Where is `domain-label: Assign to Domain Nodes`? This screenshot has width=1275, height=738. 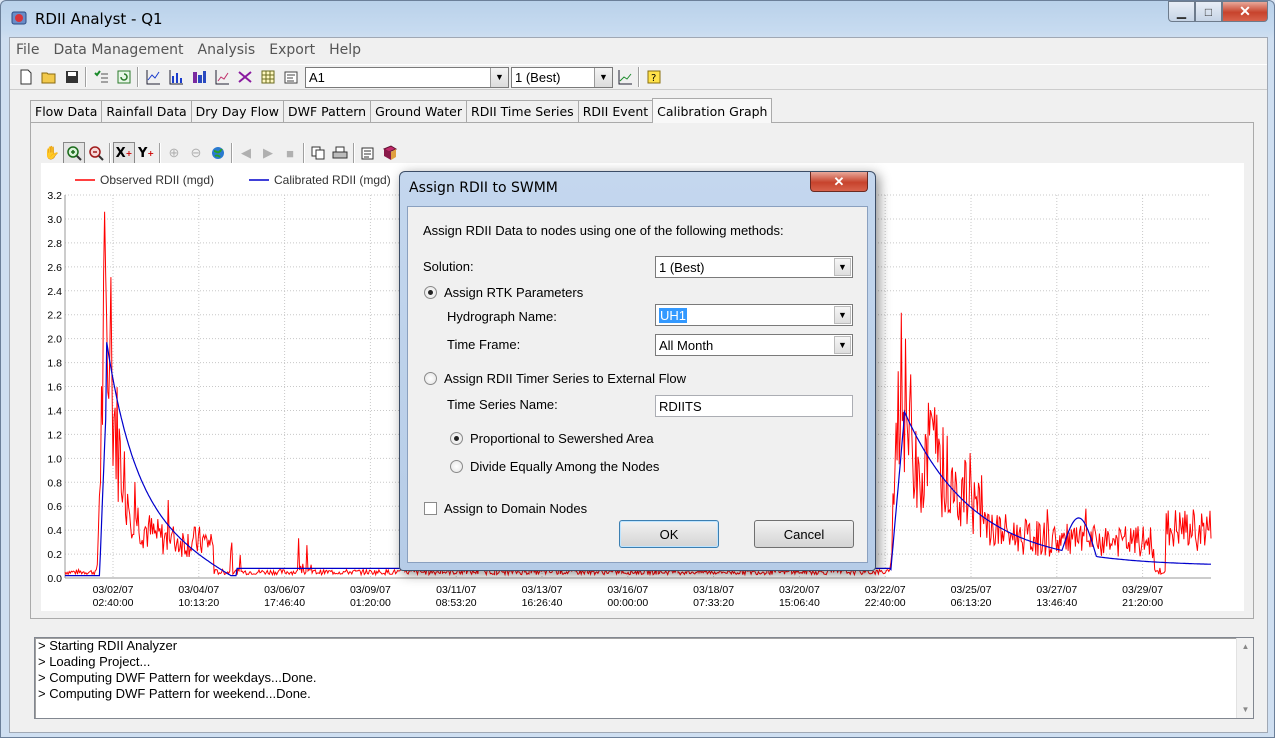
domain-label: Assign to Domain Nodes is located at coordinates (516, 508).